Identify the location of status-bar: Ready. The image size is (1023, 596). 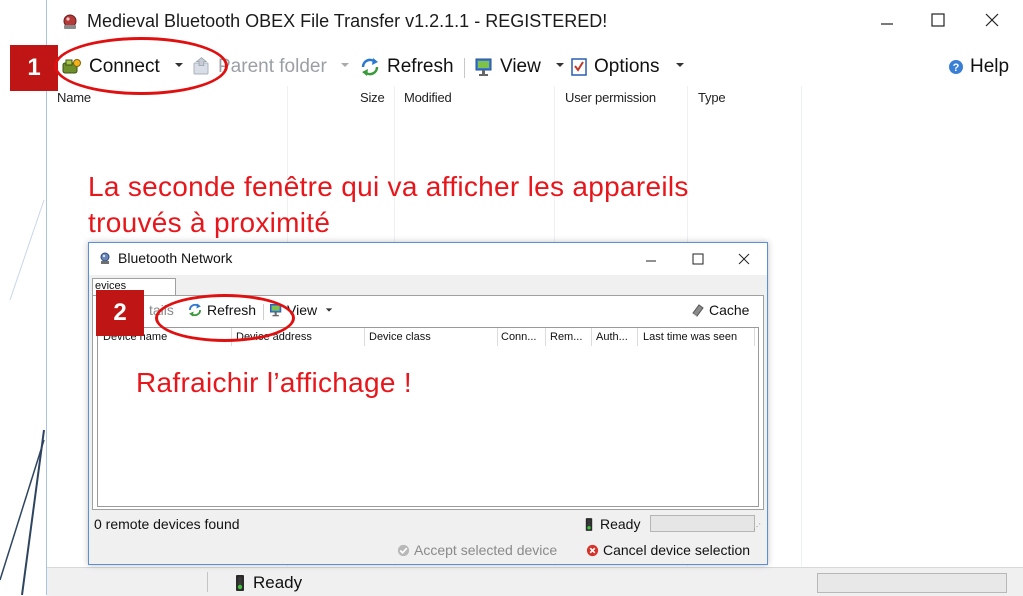
(535, 581).